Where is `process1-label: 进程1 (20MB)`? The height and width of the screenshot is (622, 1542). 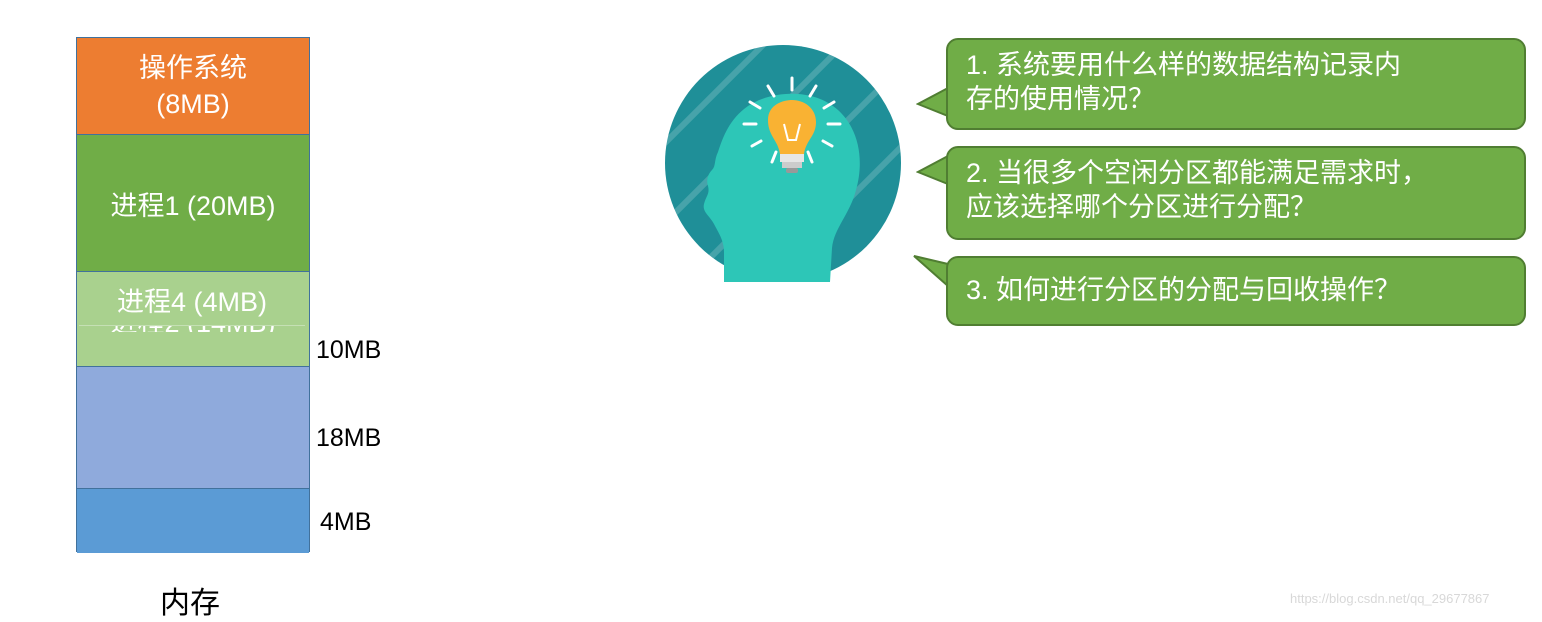
process1-label: 进程1 (20MB) is located at coordinates (193, 205).